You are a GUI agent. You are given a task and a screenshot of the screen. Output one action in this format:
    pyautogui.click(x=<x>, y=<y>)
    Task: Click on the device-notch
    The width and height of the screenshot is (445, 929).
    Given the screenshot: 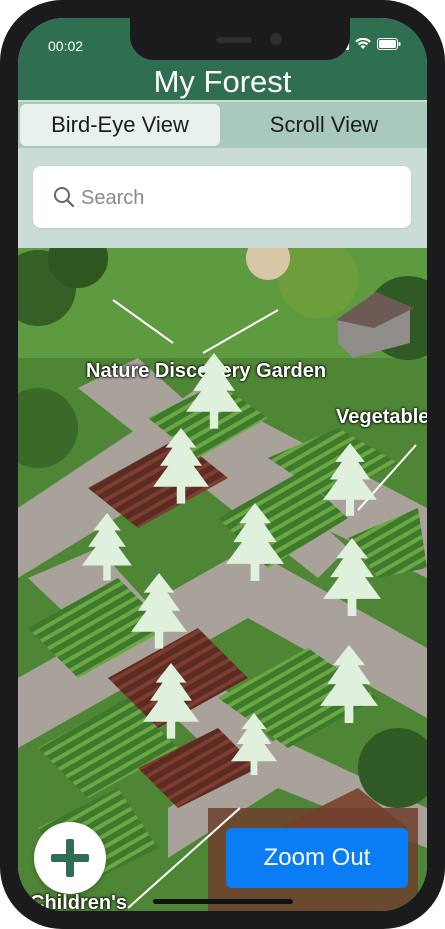 What is the action you would take?
    pyautogui.click(x=240, y=39)
    